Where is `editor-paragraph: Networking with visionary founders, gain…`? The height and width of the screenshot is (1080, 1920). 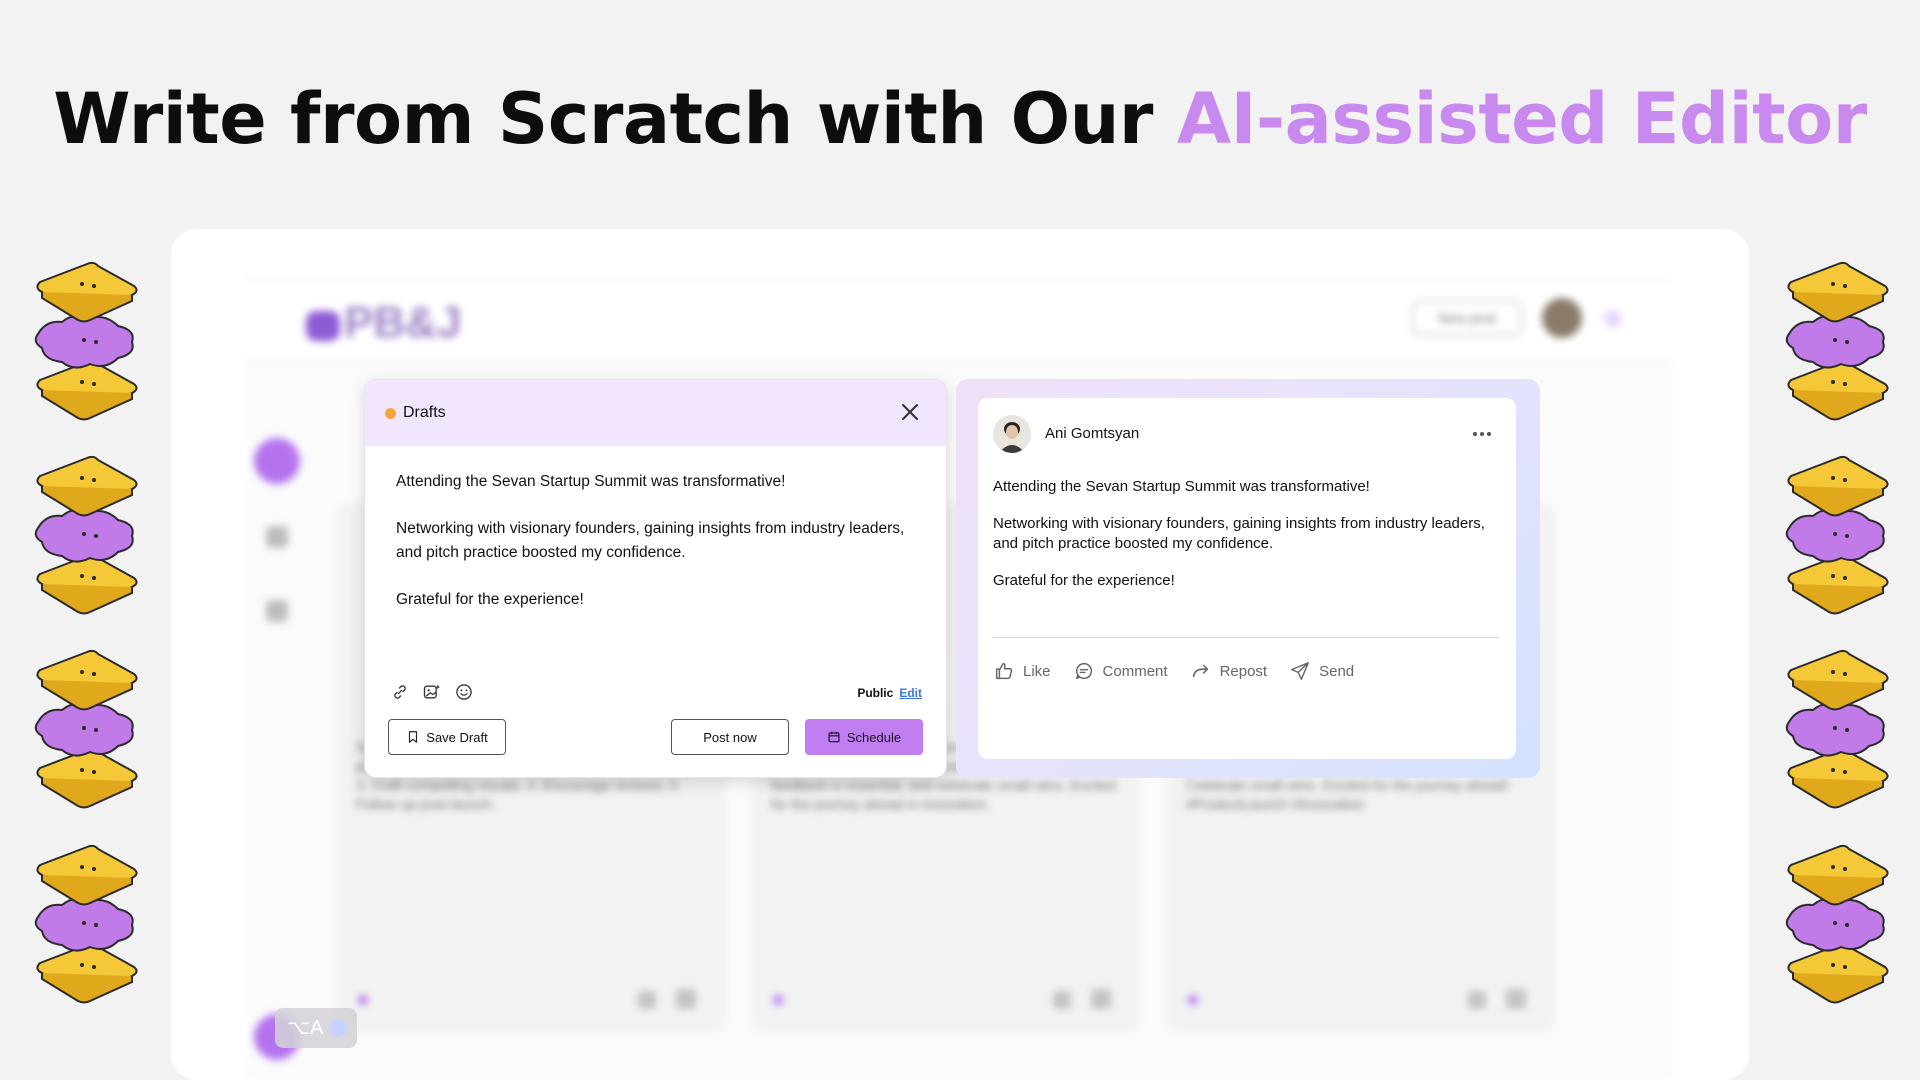
editor-paragraph: Networking with visionary founders, gain… is located at coordinates (650, 540).